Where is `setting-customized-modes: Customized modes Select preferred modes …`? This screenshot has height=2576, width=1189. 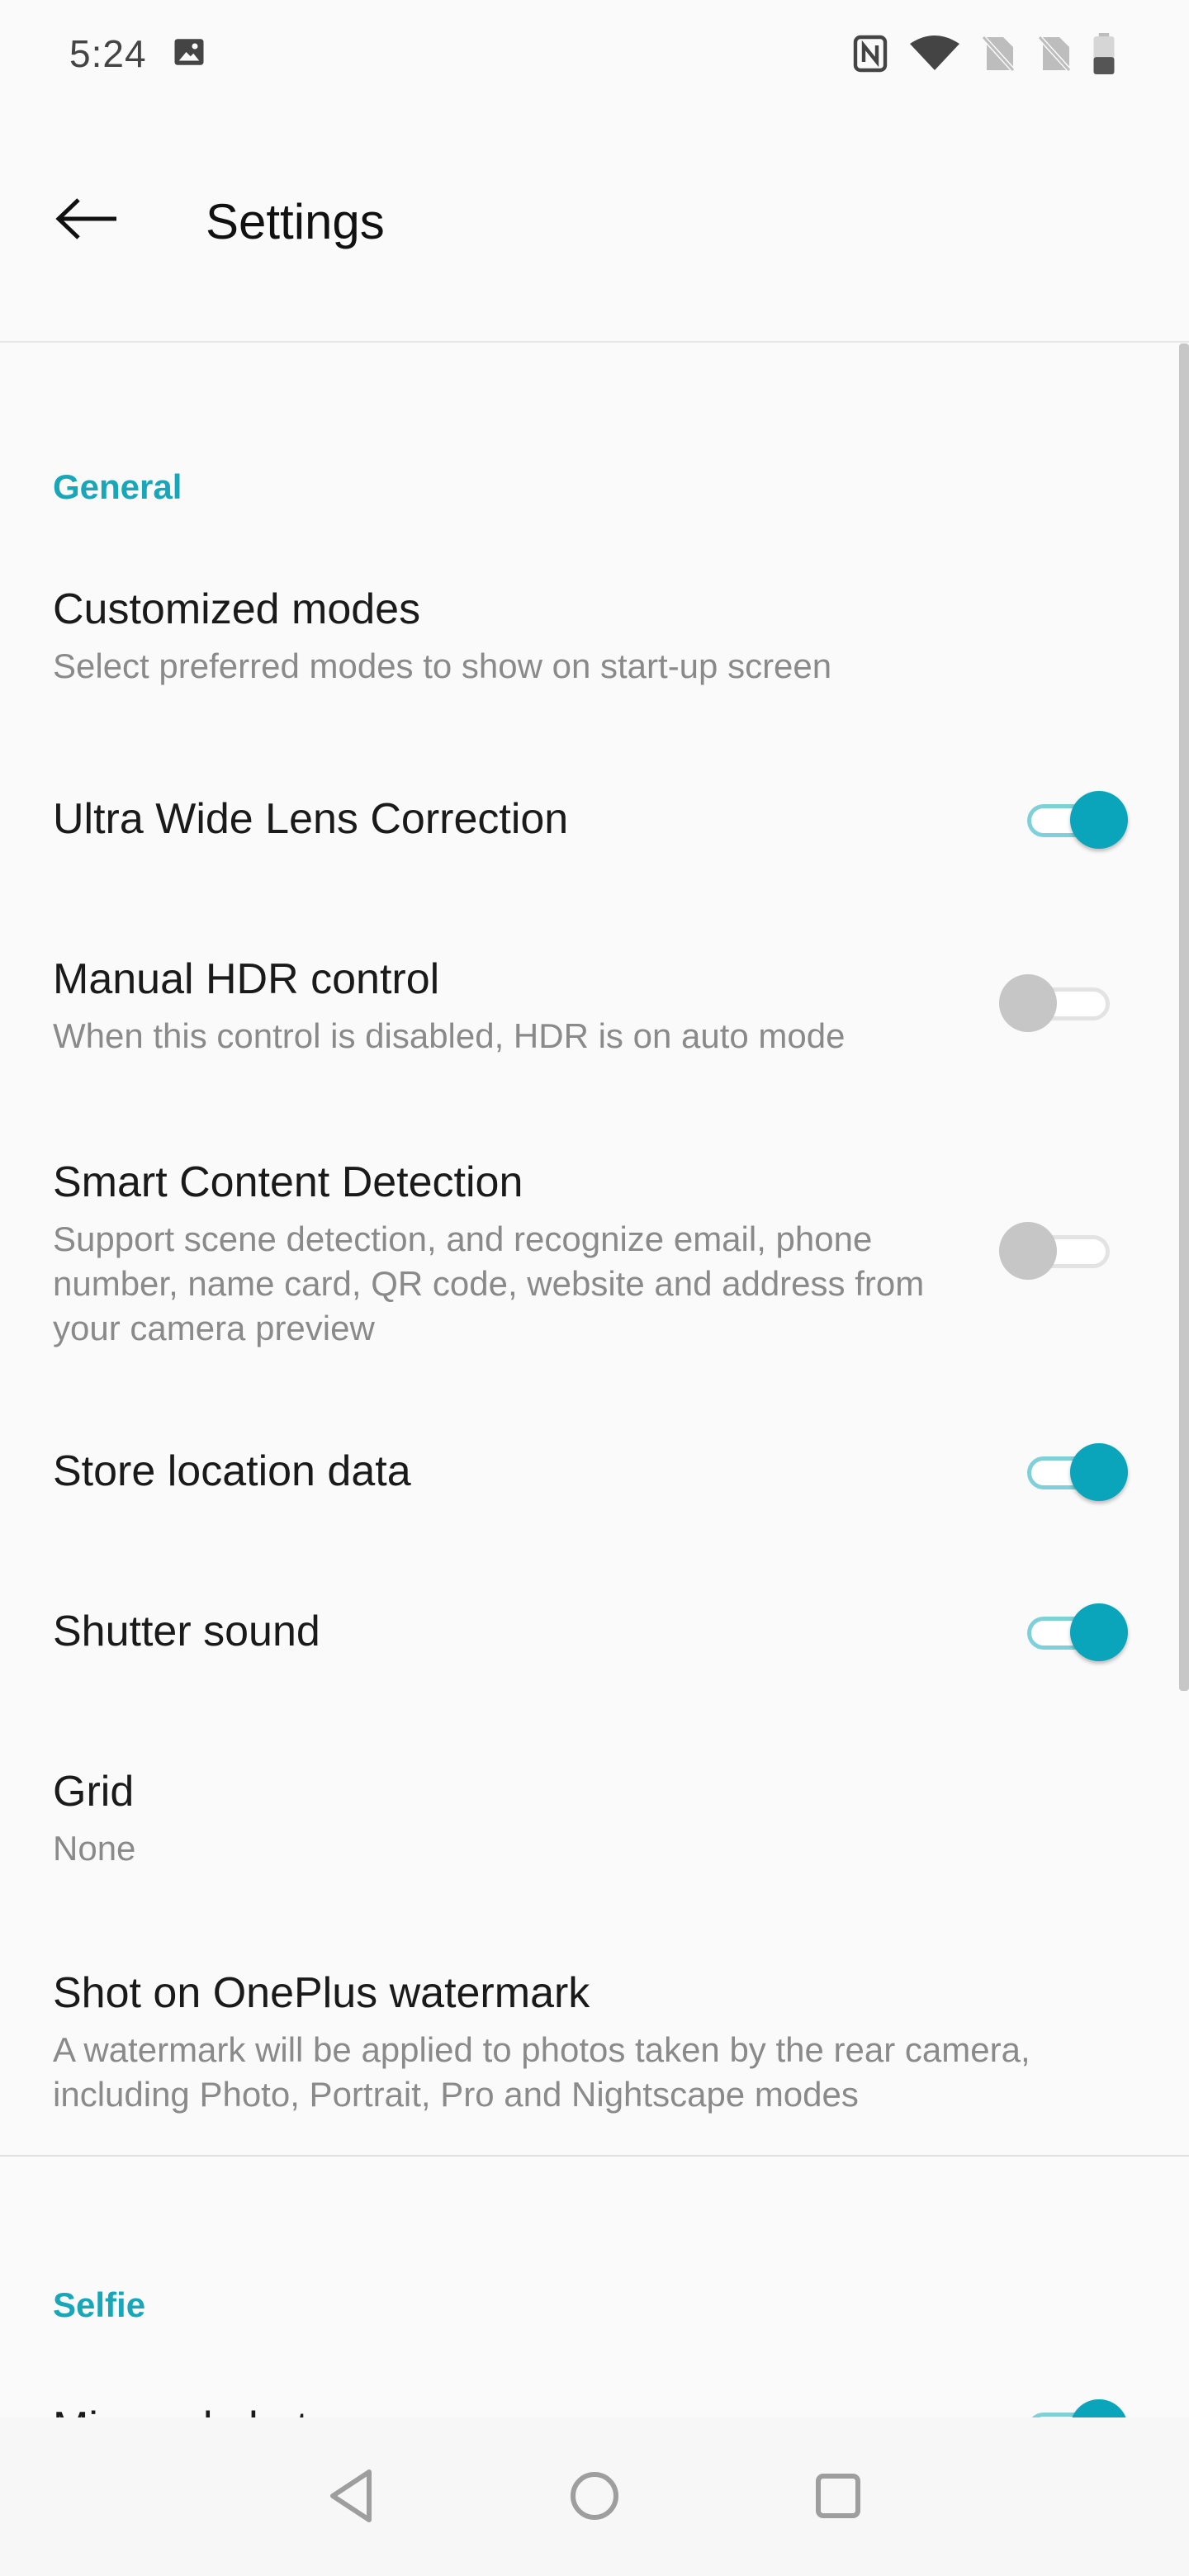
setting-customized-modes: Customized modes Select preferred modes … is located at coordinates (586, 652).